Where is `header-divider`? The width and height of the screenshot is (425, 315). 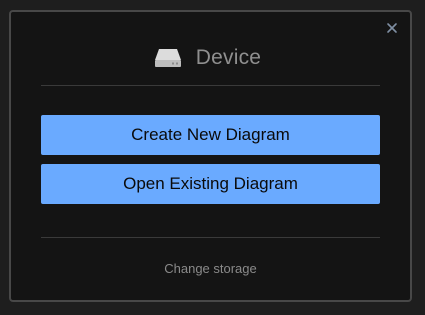
header-divider is located at coordinates (210, 85).